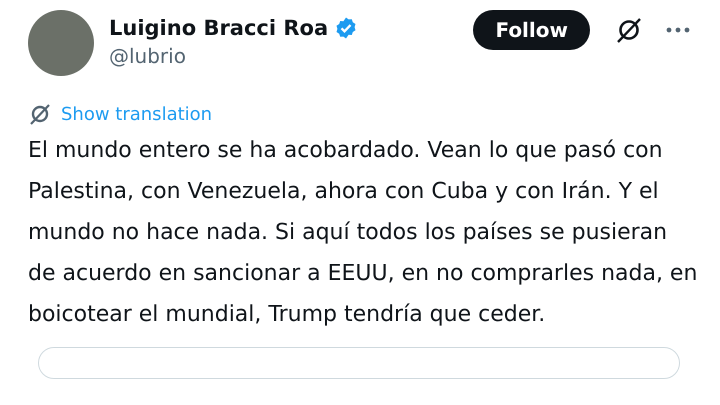 The image size is (720, 405). What do you see at coordinates (678, 30) in the screenshot?
I see `more-options-icon` at bounding box center [678, 30].